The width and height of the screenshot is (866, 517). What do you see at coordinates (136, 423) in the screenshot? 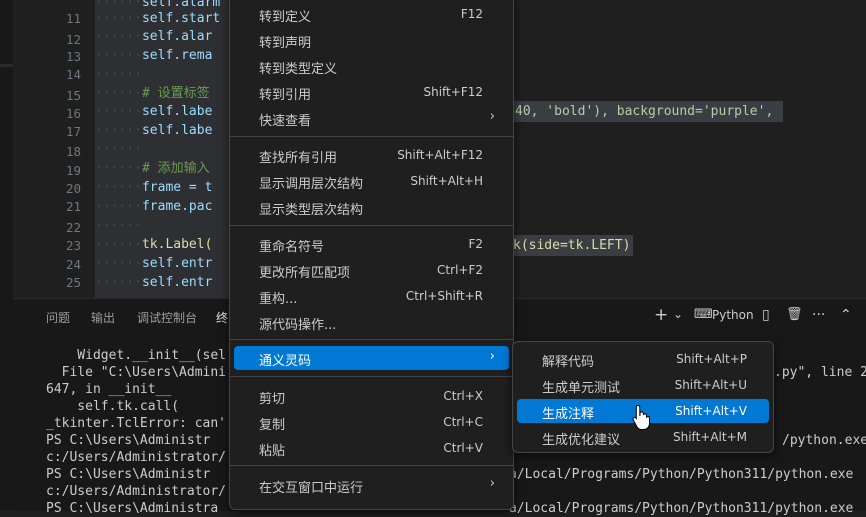
I see `terminal-line: _tkinter.TclError: can'` at bounding box center [136, 423].